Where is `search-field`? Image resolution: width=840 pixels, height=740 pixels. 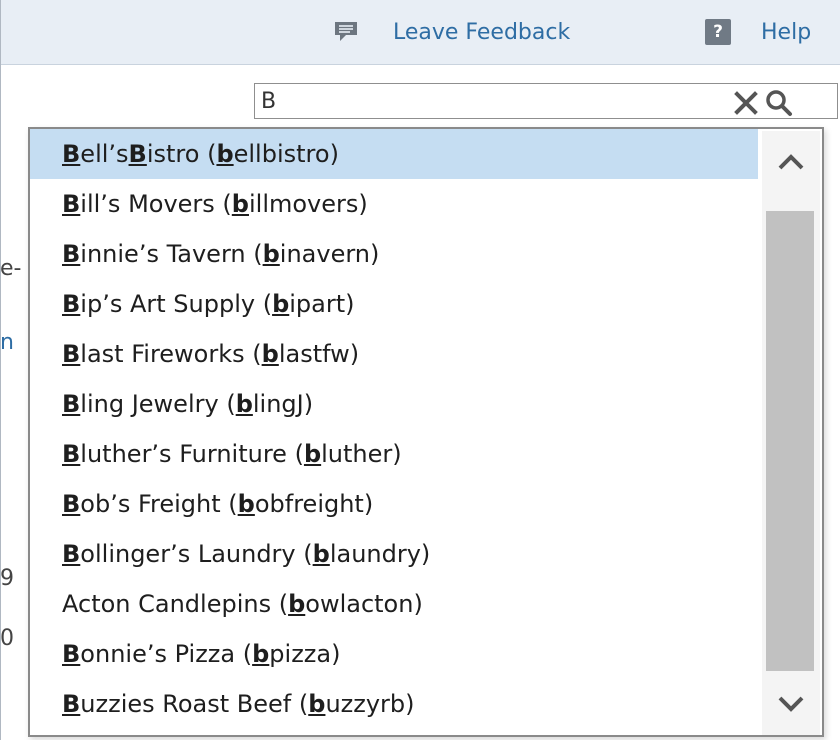 search-field is located at coordinates (546, 101).